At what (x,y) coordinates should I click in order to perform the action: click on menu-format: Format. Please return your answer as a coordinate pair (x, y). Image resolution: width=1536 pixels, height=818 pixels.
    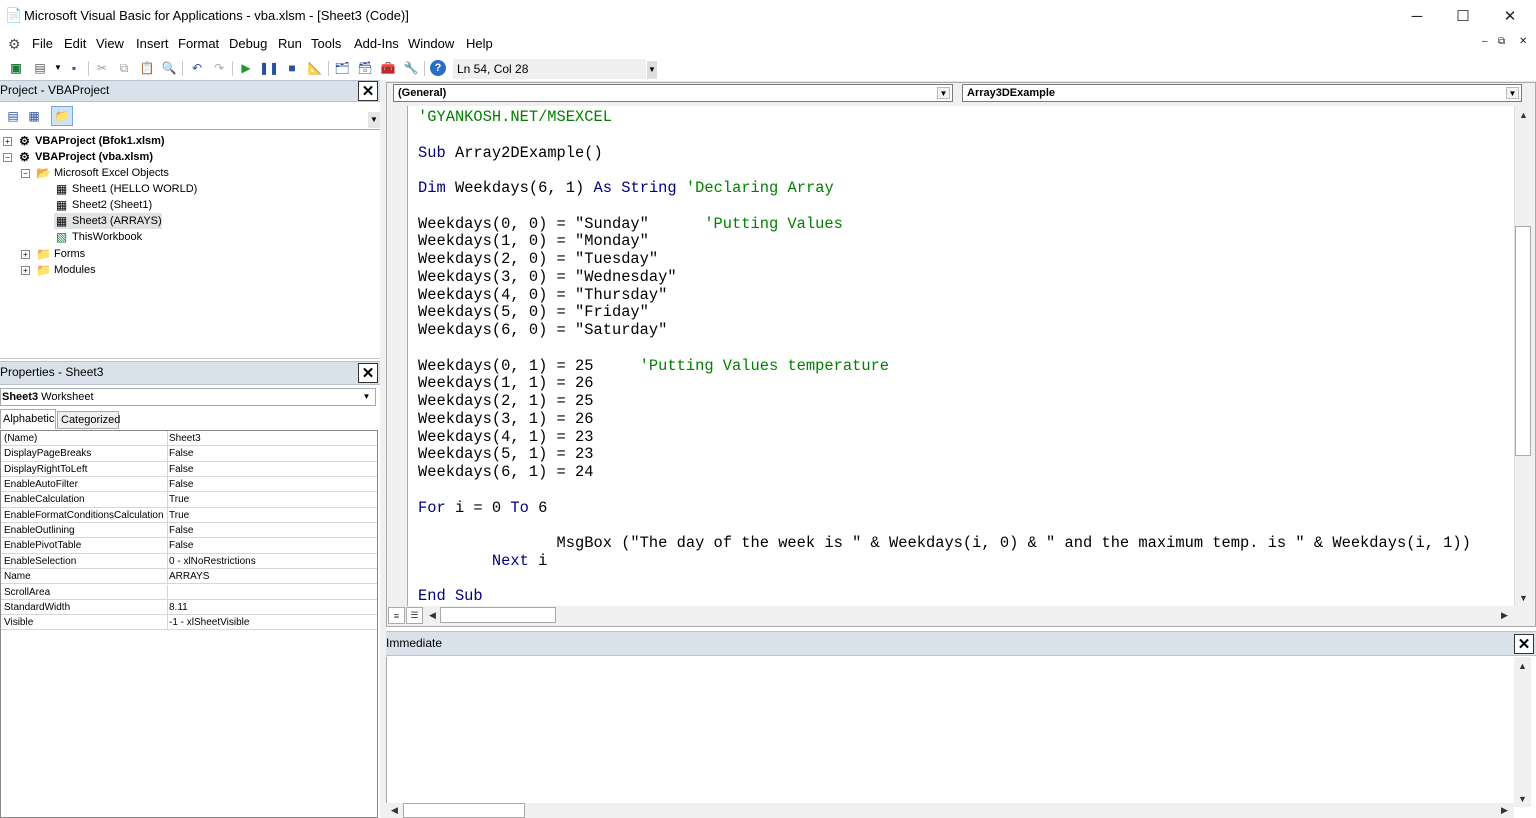
    Looking at the image, I should click on (198, 43).